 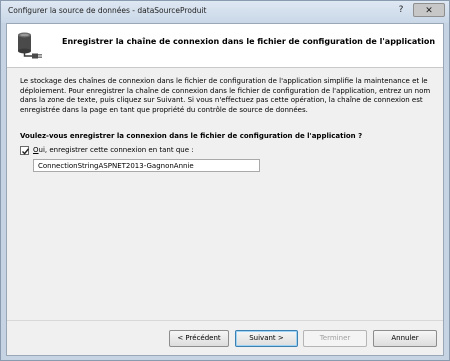 I want to click on previous-button: < Précédent, so click(x=199, y=338).